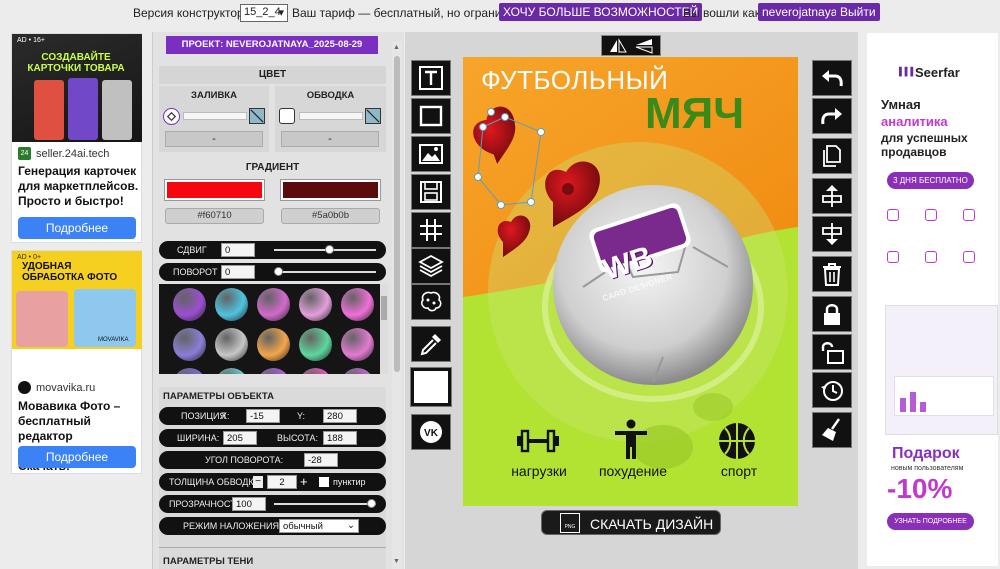 This screenshot has height=569, width=1000. What do you see at coordinates (272, 170) in the screenshot?
I see `gradient-label: ГРАДИЕНТ` at bounding box center [272, 170].